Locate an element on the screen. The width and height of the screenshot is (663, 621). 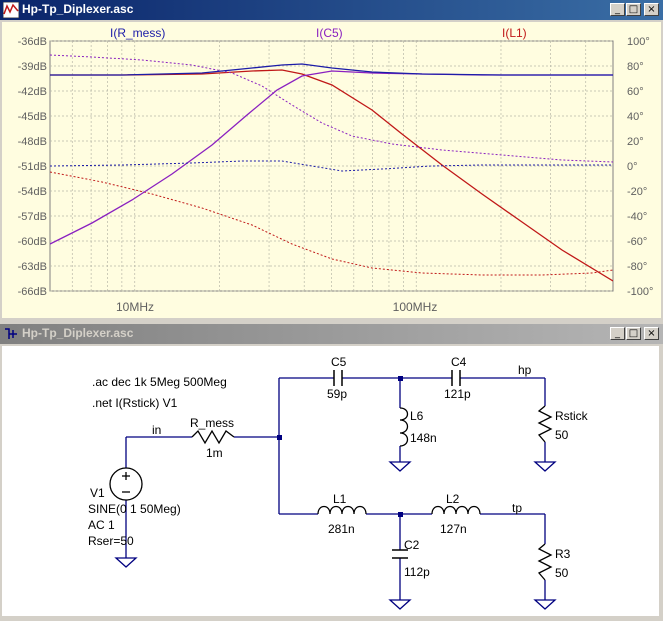
trace-label-l1: I(L1) is located at coordinates (514, 33).